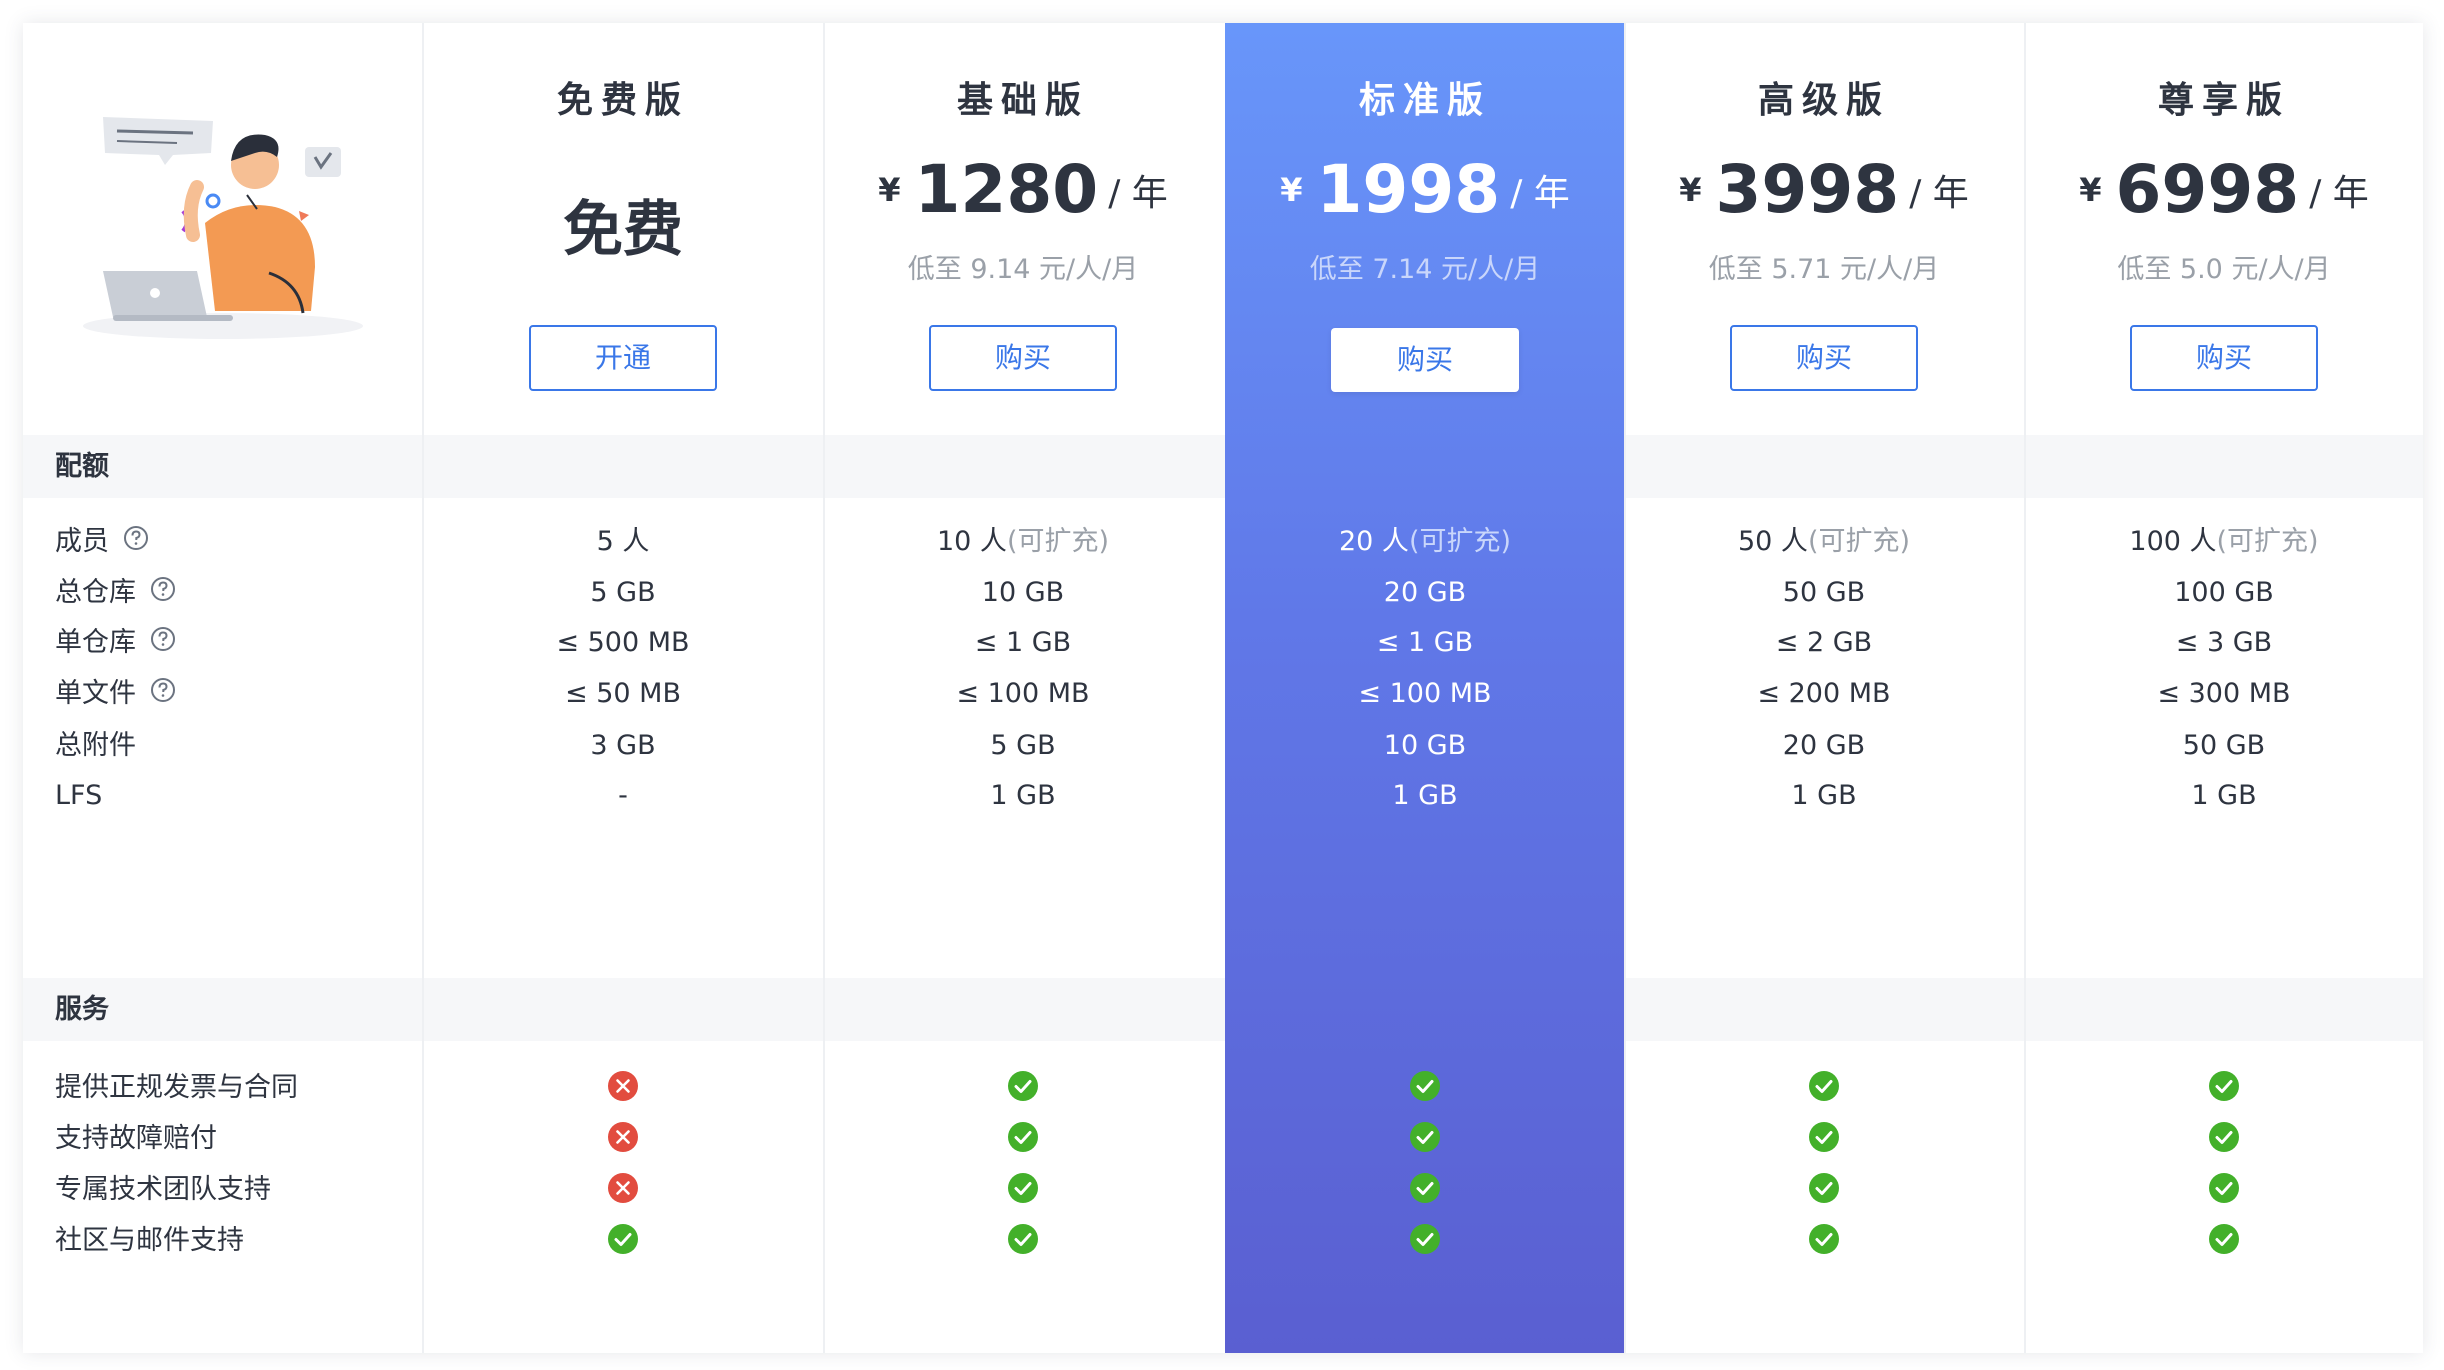  I want to click on quota-label-text: 总附件, so click(95, 745).